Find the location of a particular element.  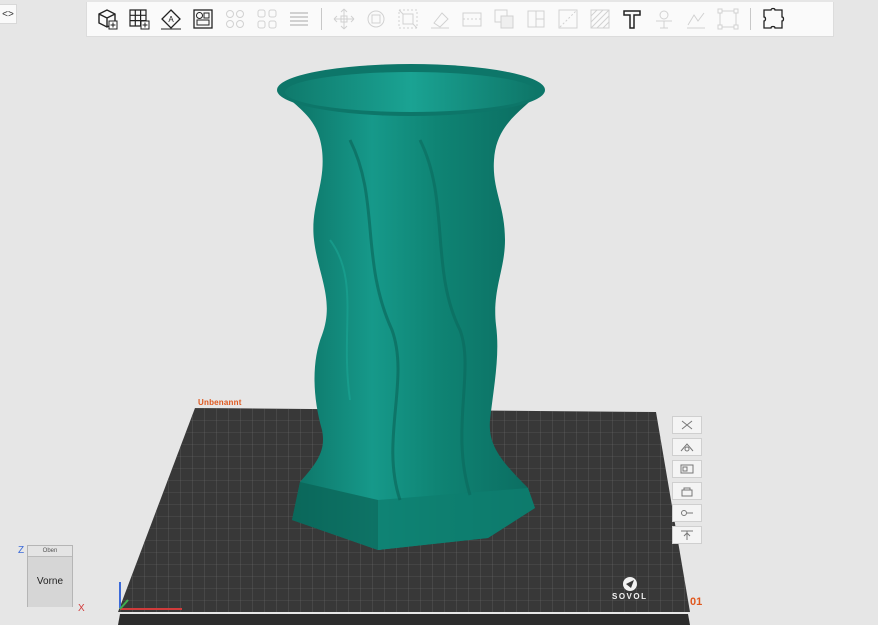

rotate-icon is located at coordinates (376, 19).